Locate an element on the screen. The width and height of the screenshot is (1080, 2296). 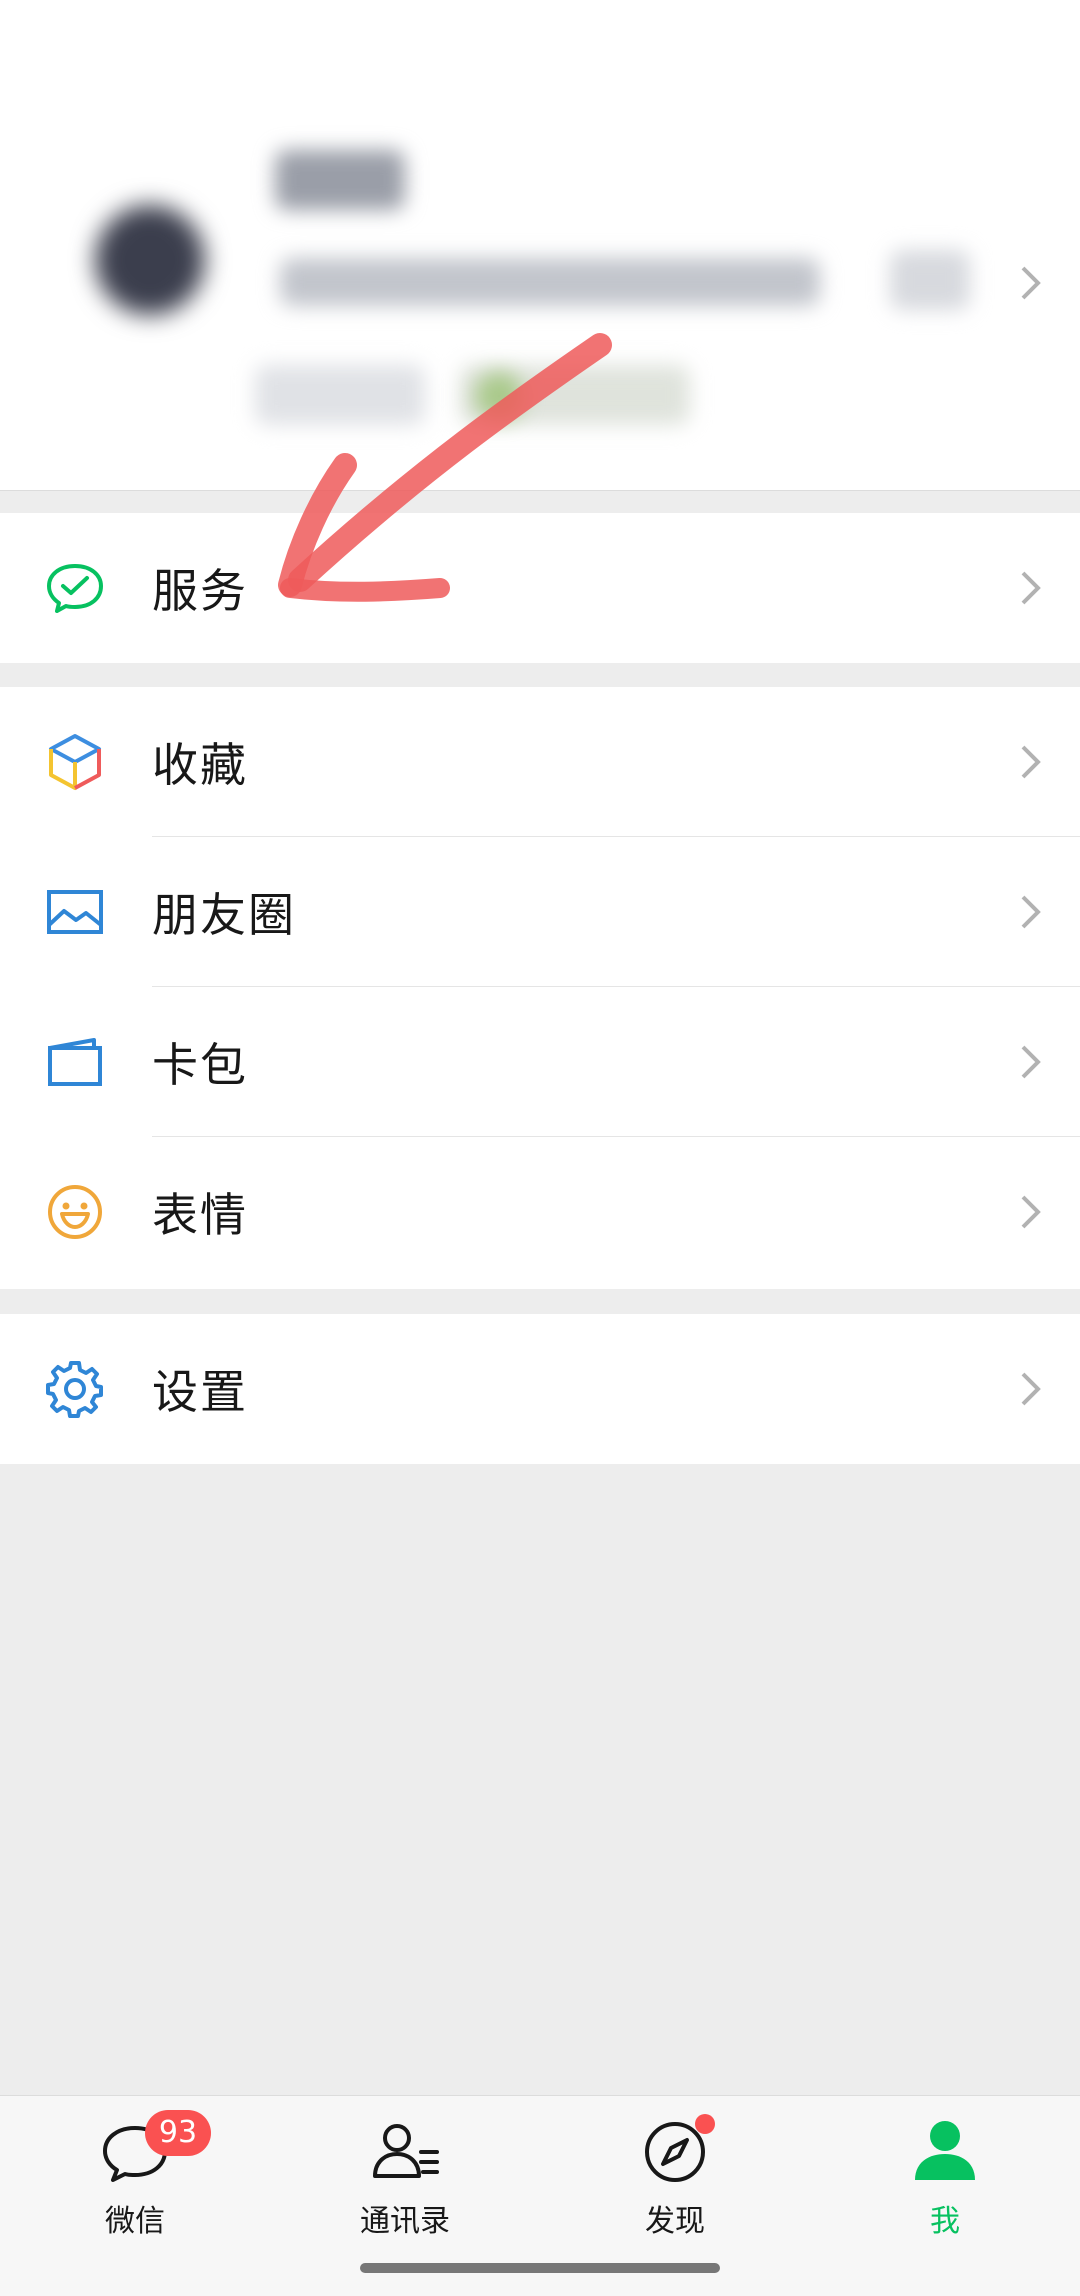
menu-label-favorites: 收藏 is located at coordinates (200, 765).